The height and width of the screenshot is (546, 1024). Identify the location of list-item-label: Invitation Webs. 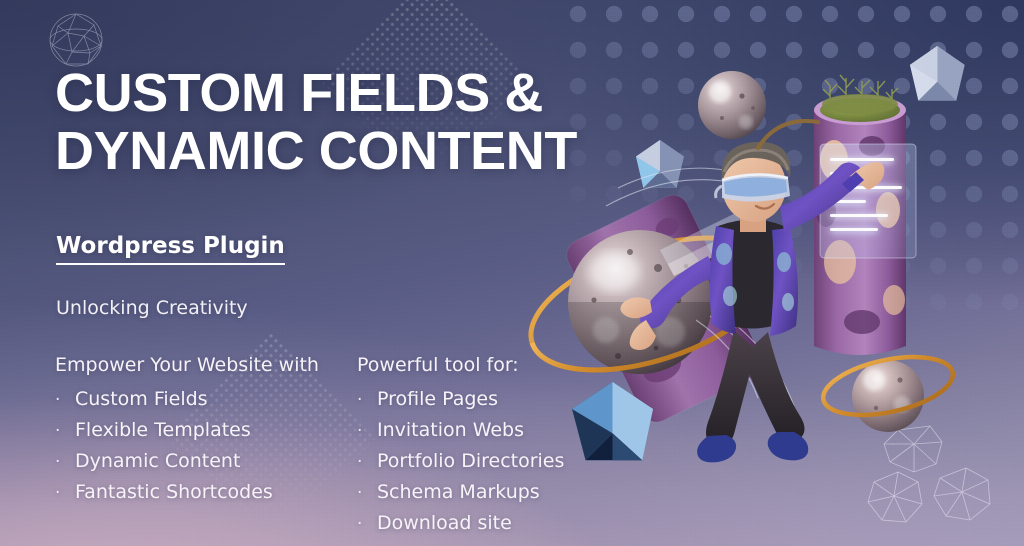
(451, 430).